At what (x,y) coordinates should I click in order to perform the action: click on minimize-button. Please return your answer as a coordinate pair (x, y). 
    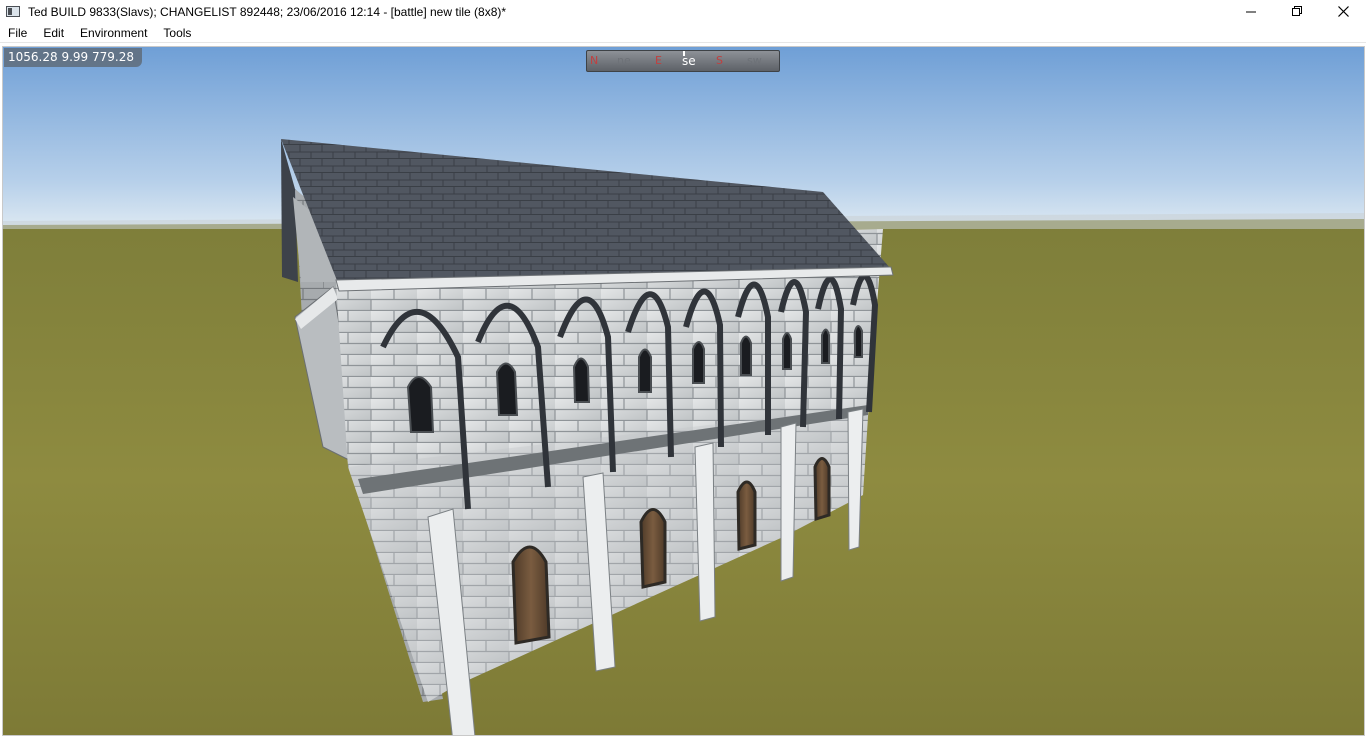
    Looking at the image, I should click on (1251, 11).